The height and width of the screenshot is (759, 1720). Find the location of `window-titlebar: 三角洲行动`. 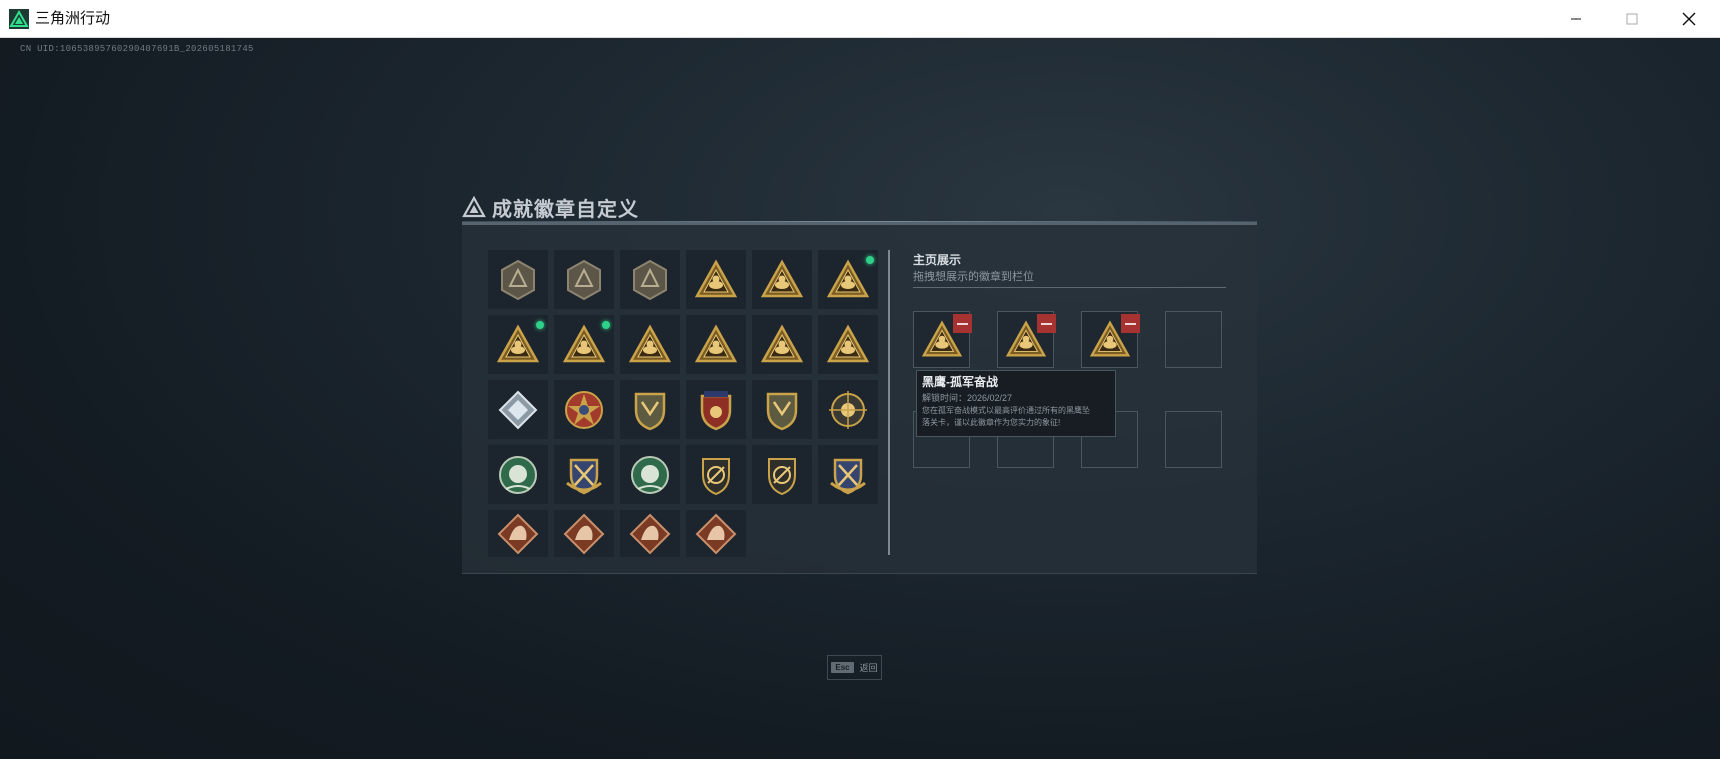

window-titlebar: 三角洲行动 is located at coordinates (860, 19).